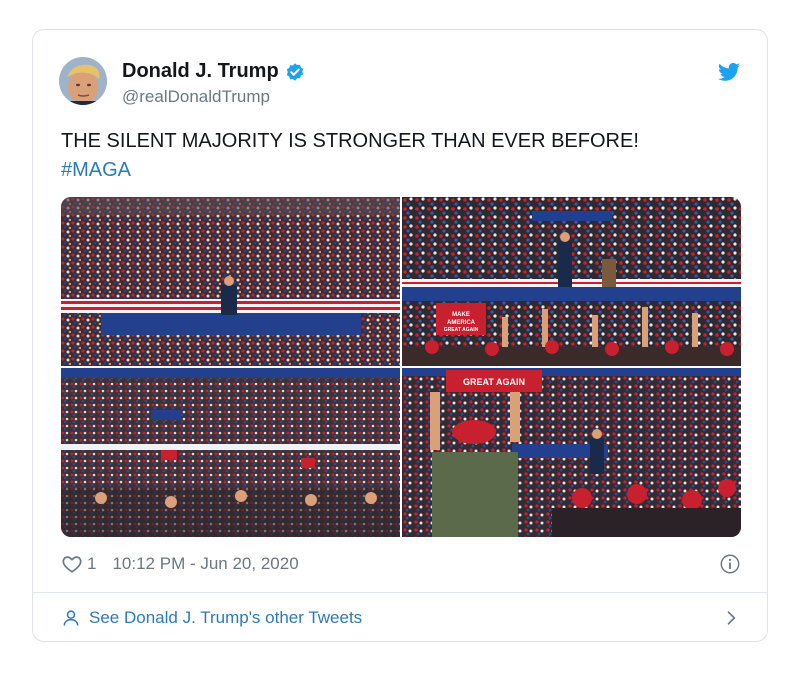 Image resolution: width=799 pixels, height=676 pixels. I want to click on heart-icon, so click(72, 564).